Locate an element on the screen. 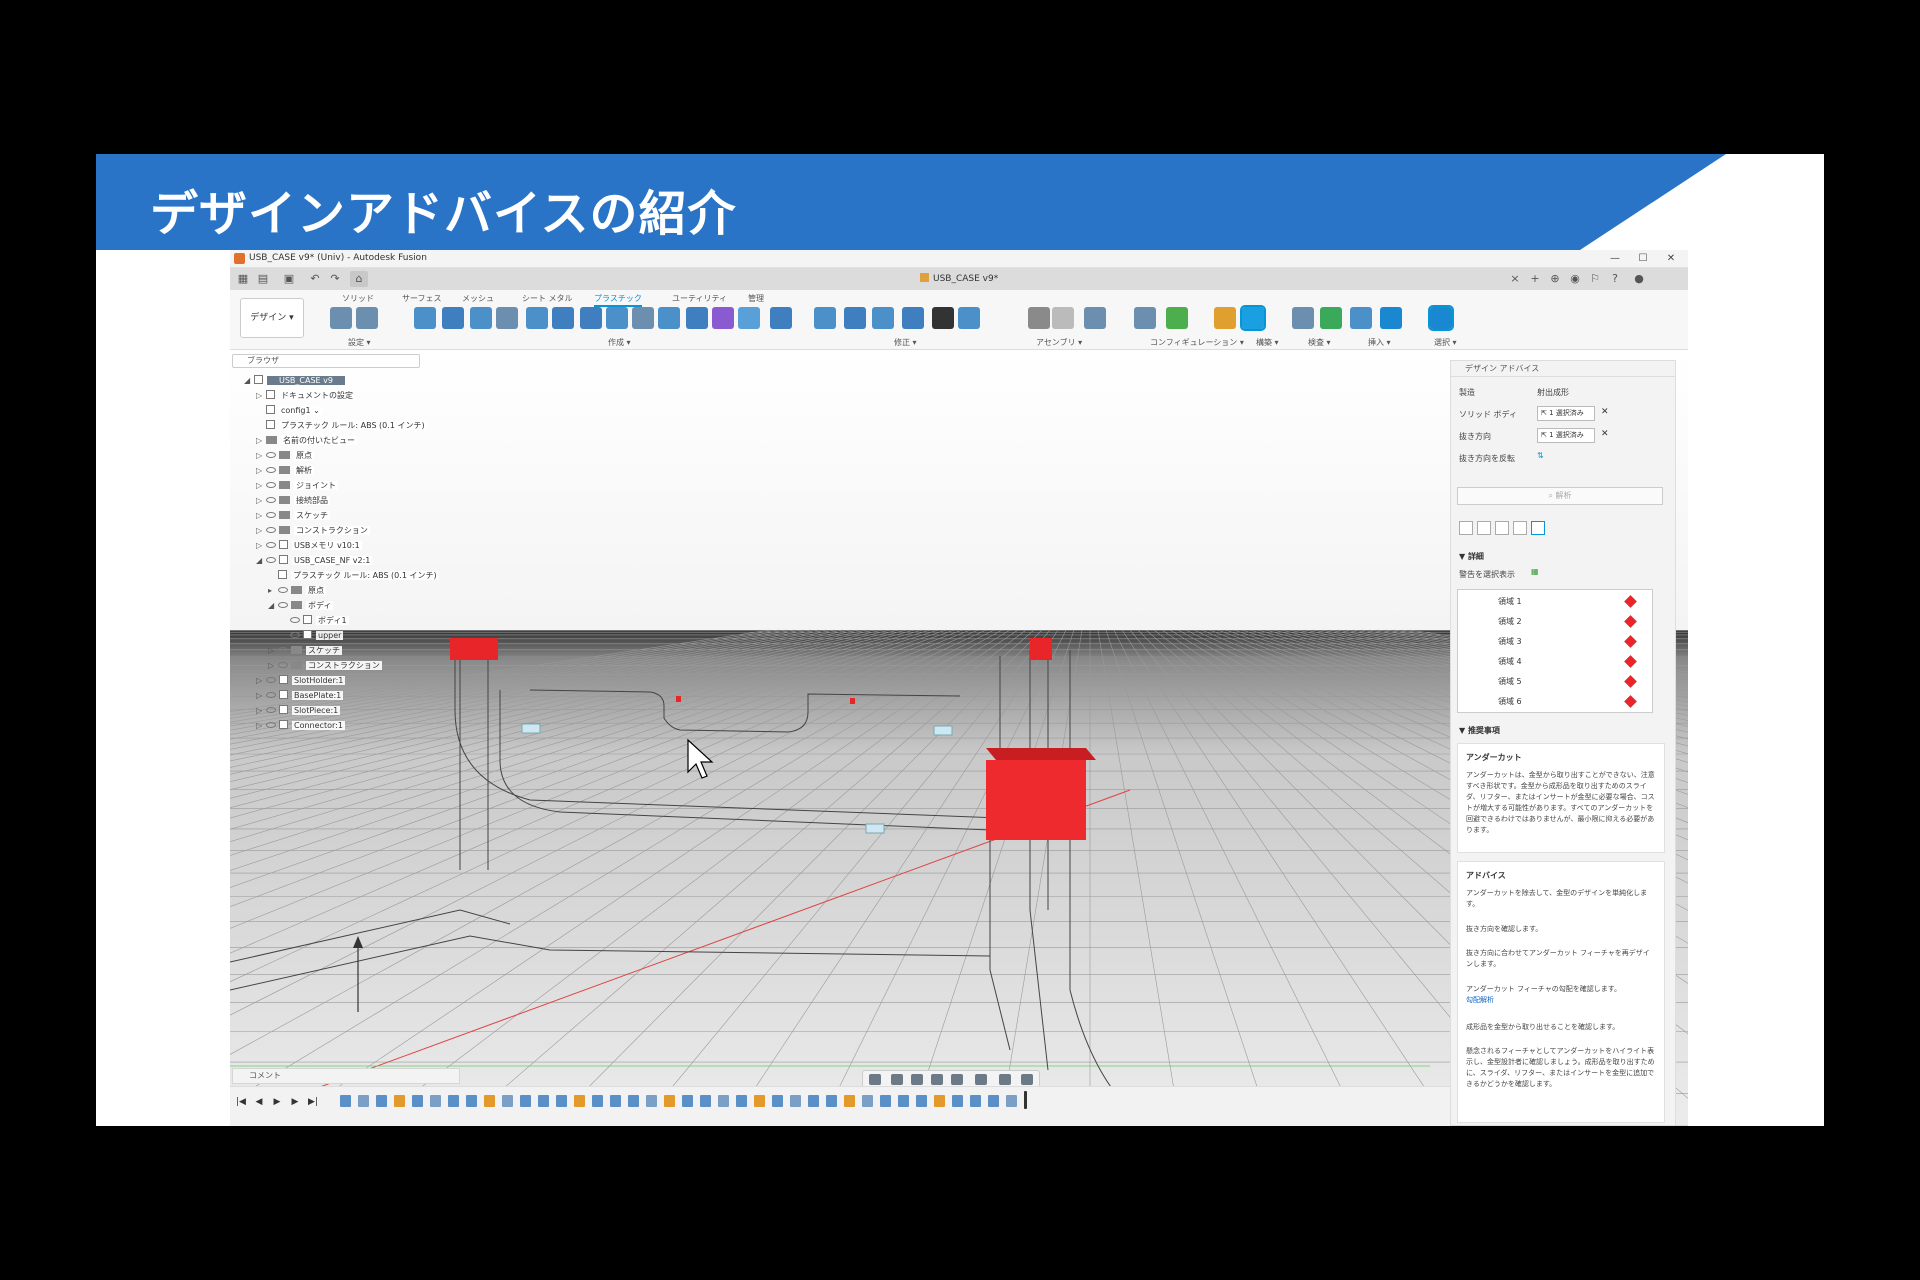  zoom-icon is located at coordinates (937, 1079).